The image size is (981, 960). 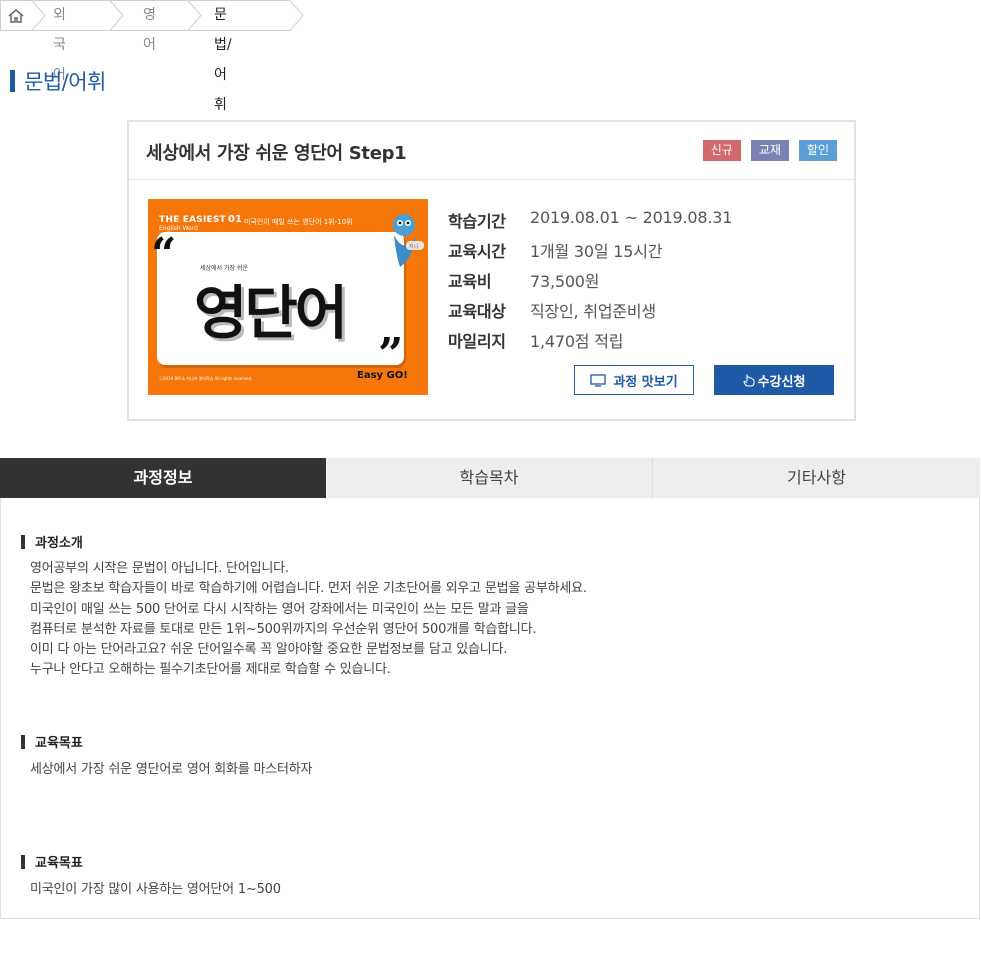 I want to click on section-heading-intro: 과정소개, so click(x=52, y=541).